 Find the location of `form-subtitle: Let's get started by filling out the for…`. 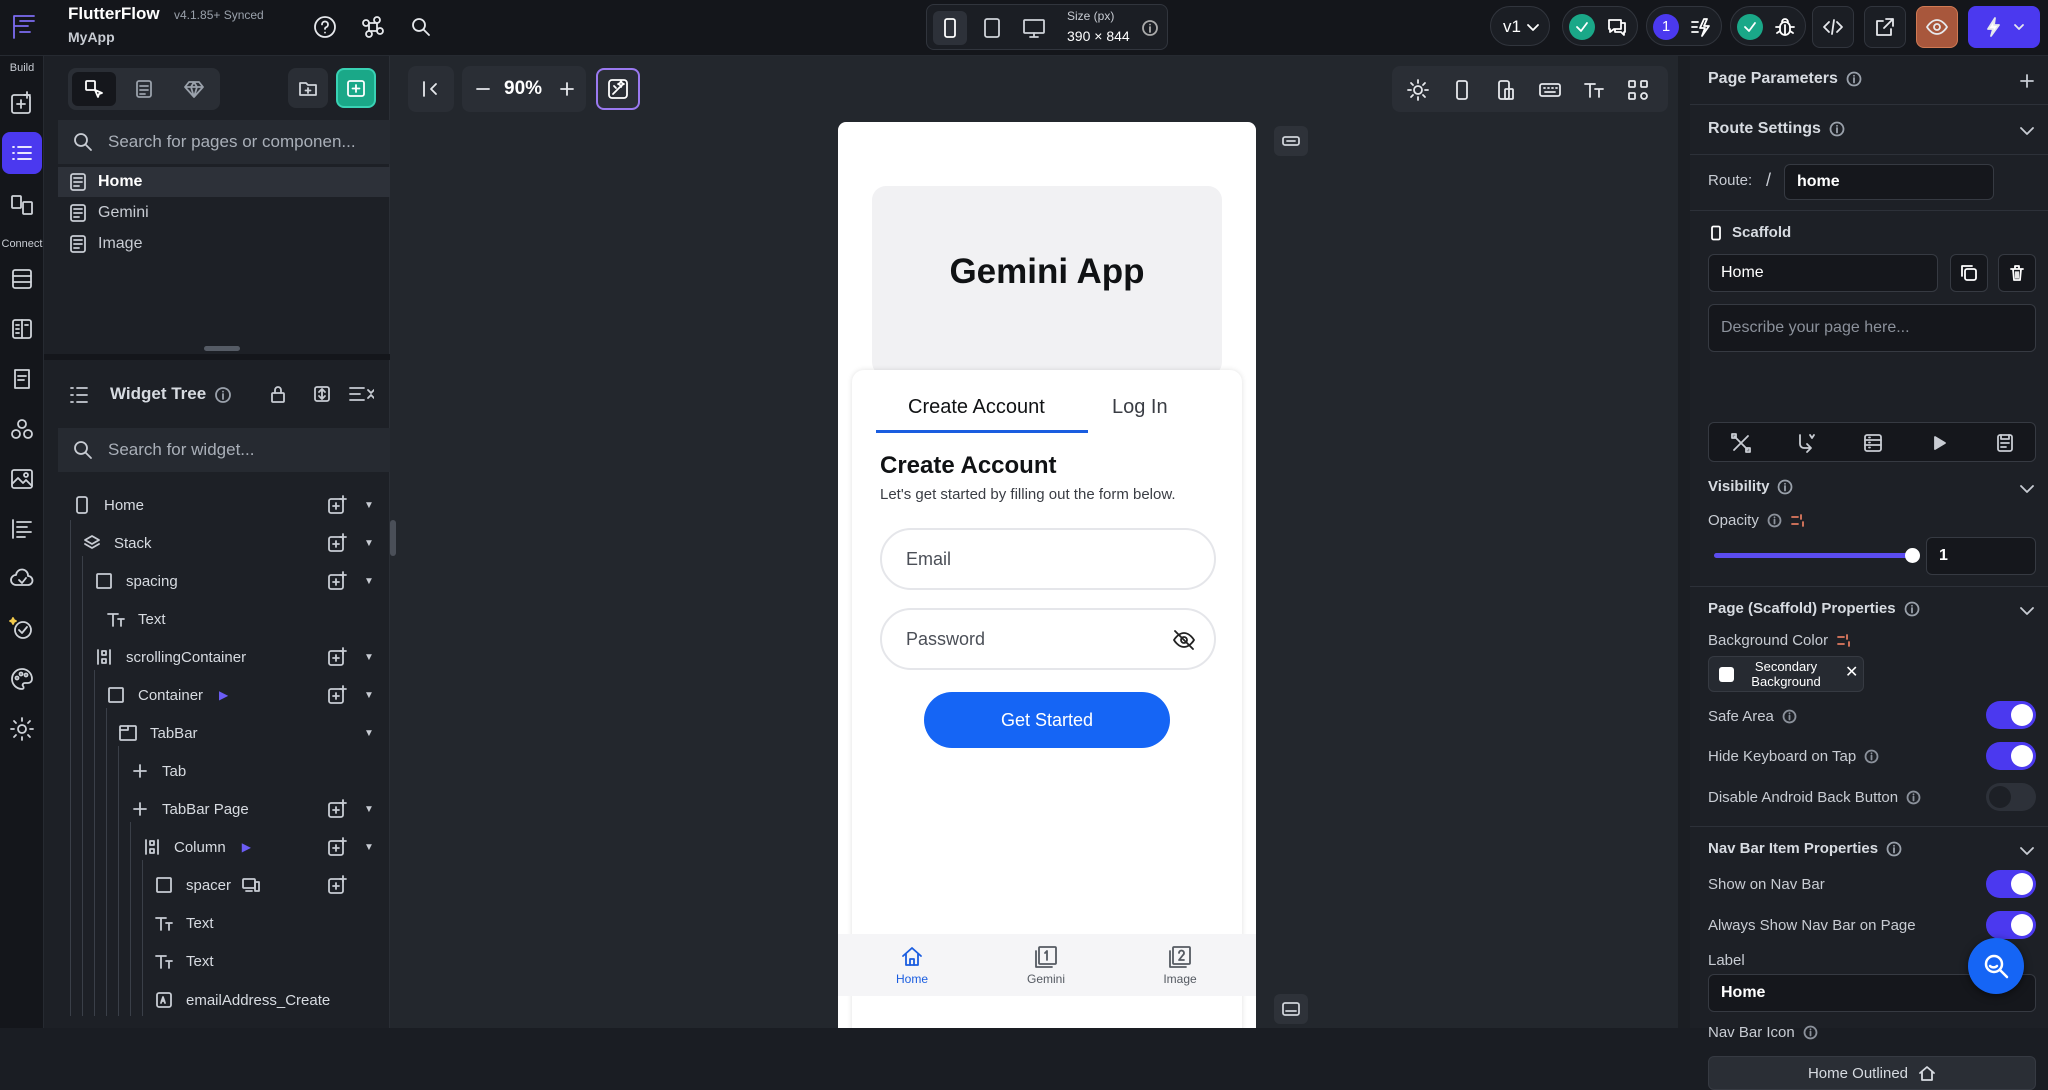

form-subtitle: Let's get started by filling out the for… is located at coordinates (1028, 494).